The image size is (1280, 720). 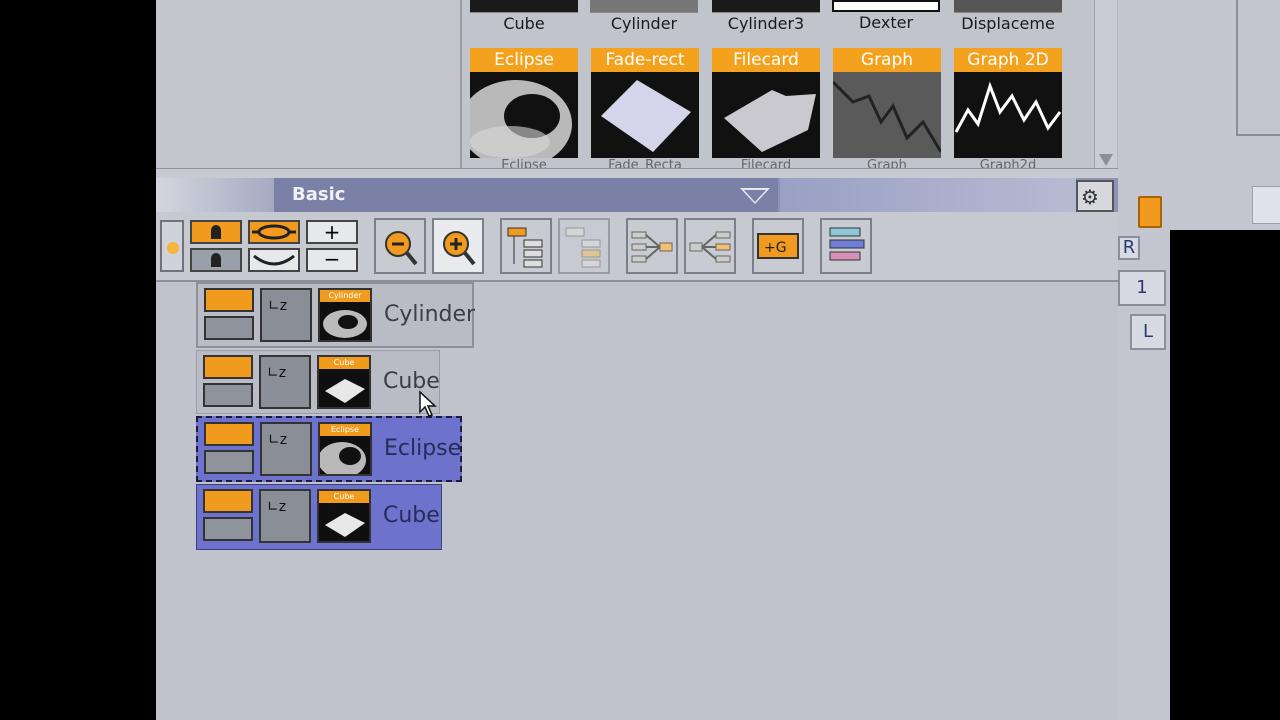 I want to click on graph-2d-thumbnail, so click(x=1008, y=115).